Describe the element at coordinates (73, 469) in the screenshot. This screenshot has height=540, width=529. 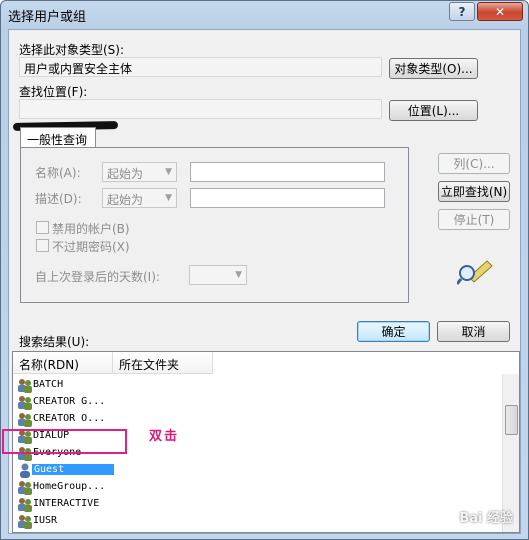
I see `list-item-name: Guest` at that location.